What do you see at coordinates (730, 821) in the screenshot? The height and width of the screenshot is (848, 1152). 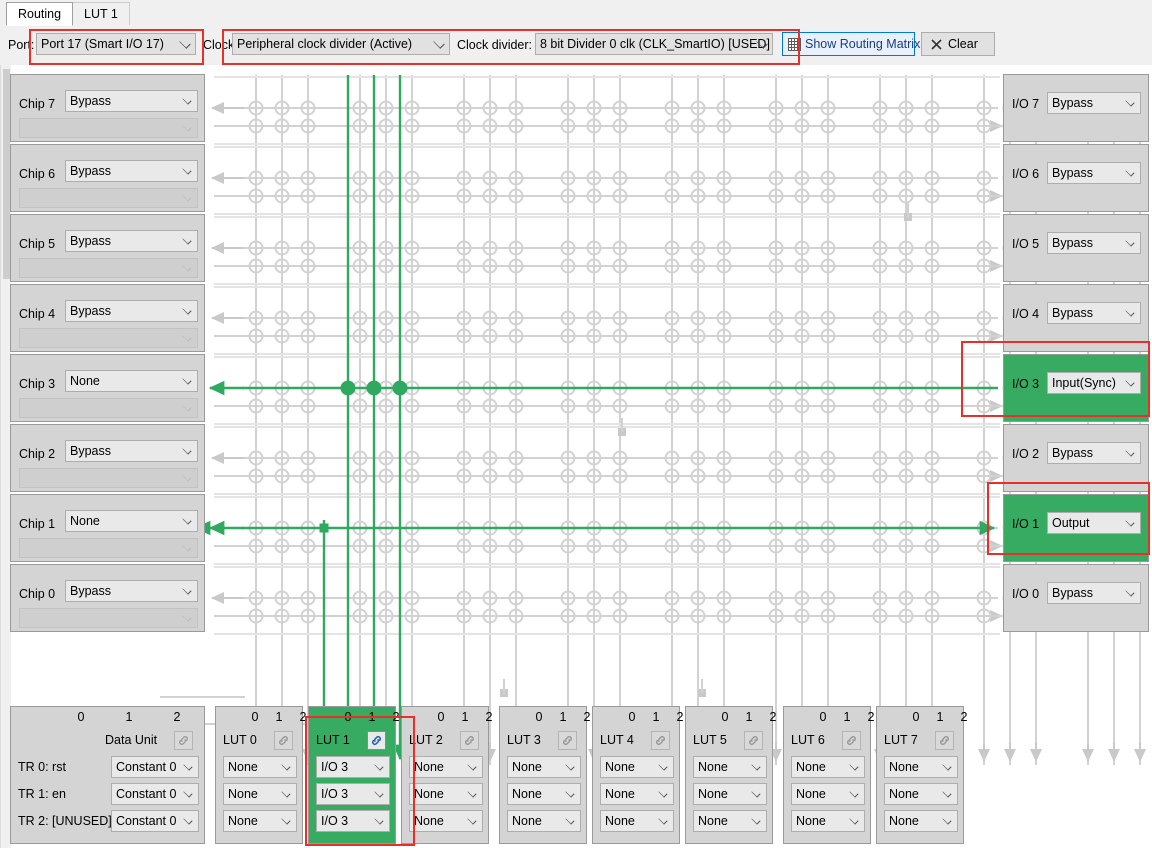 I see `lut-5-input-select-2: None` at bounding box center [730, 821].